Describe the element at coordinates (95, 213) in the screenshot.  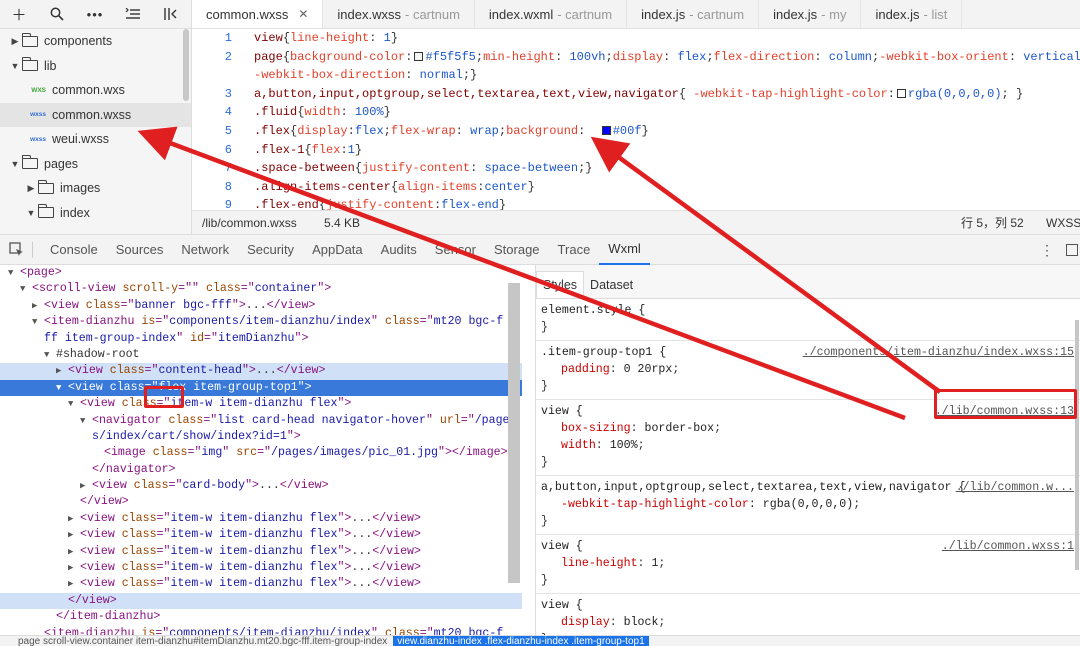
I see `sidebar-item: ▼ index` at that location.